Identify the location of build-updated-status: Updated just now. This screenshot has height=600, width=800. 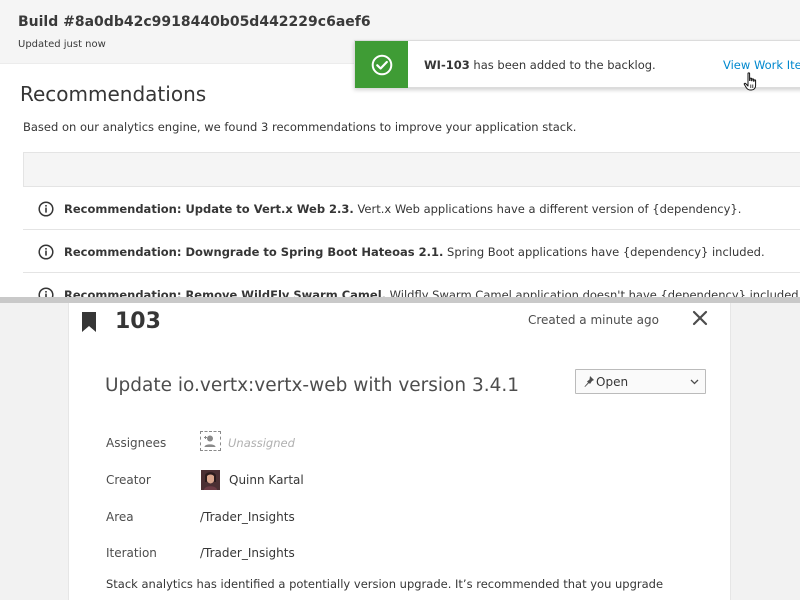
(62, 44).